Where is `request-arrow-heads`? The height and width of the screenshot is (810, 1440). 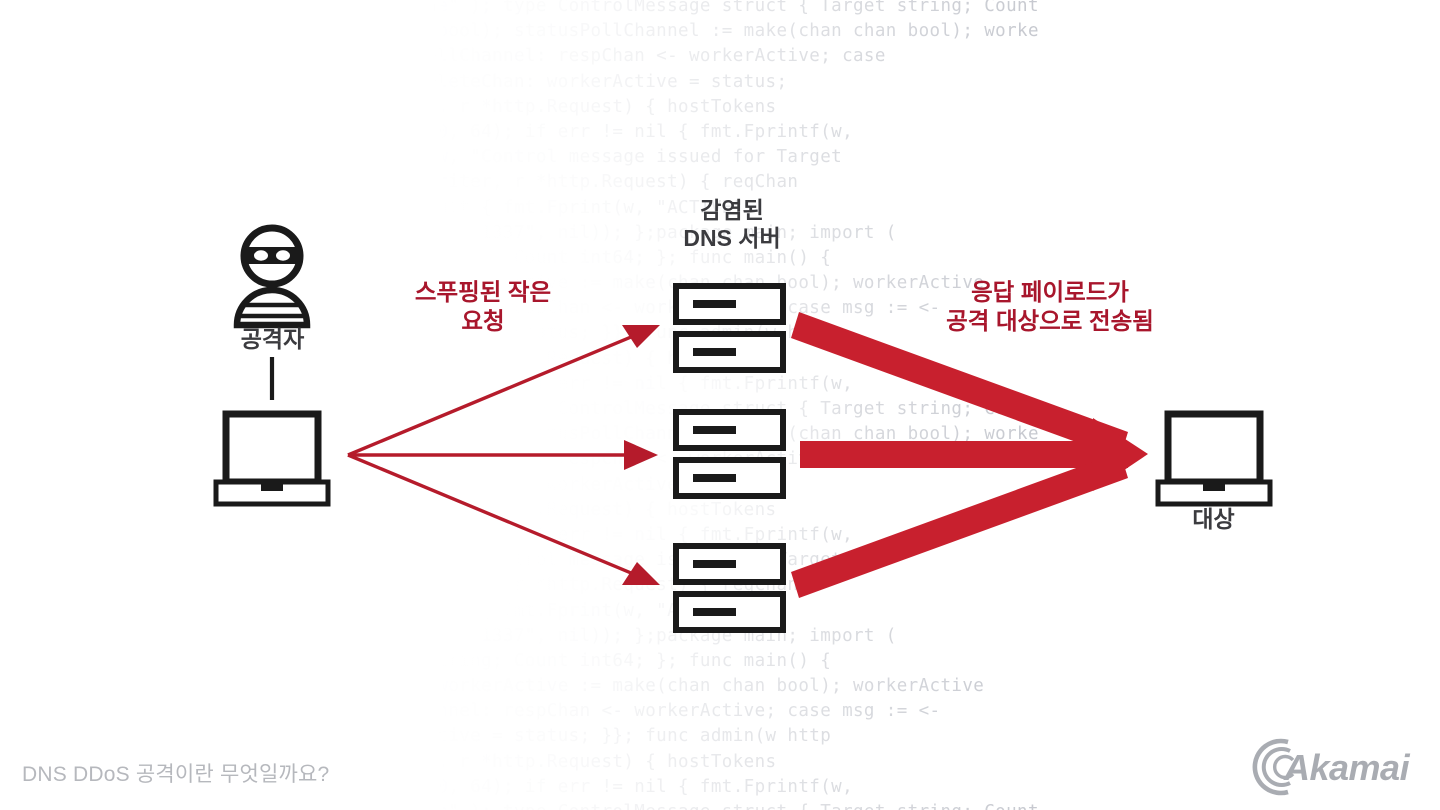
request-arrow-heads is located at coordinates (641, 455).